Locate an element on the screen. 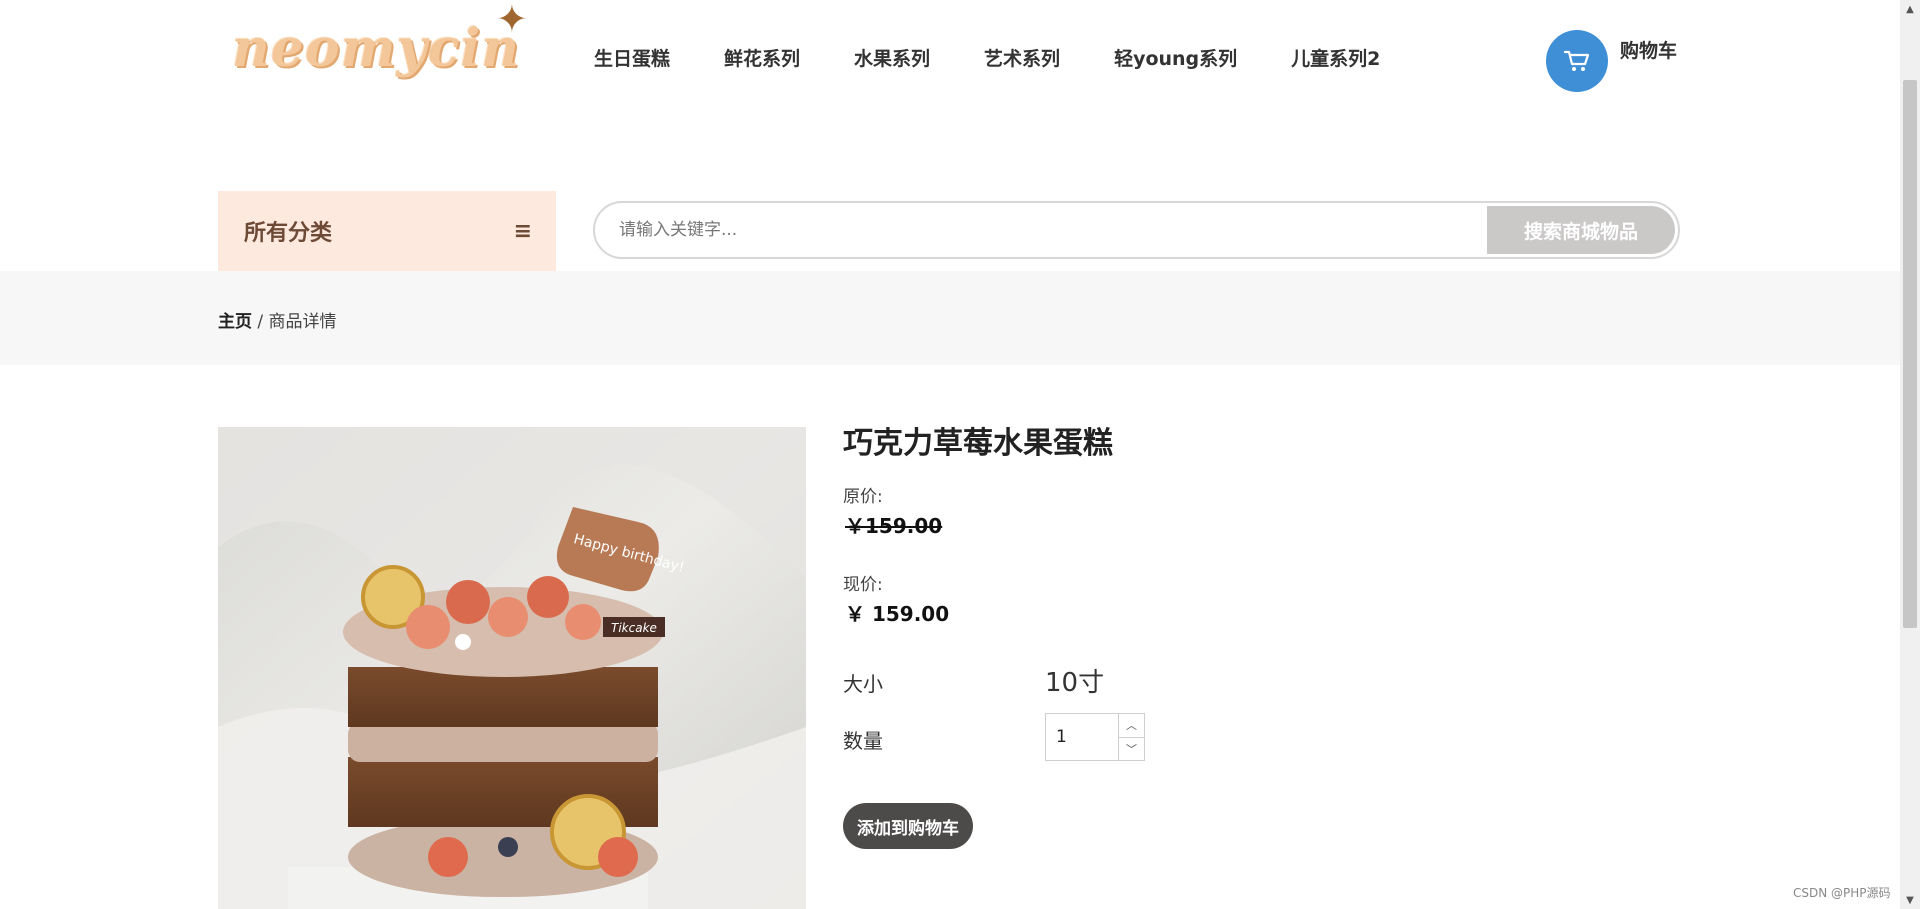 This screenshot has width=1920, height=909. search-bar: 搜索商城物品 is located at coordinates (1136, 230).